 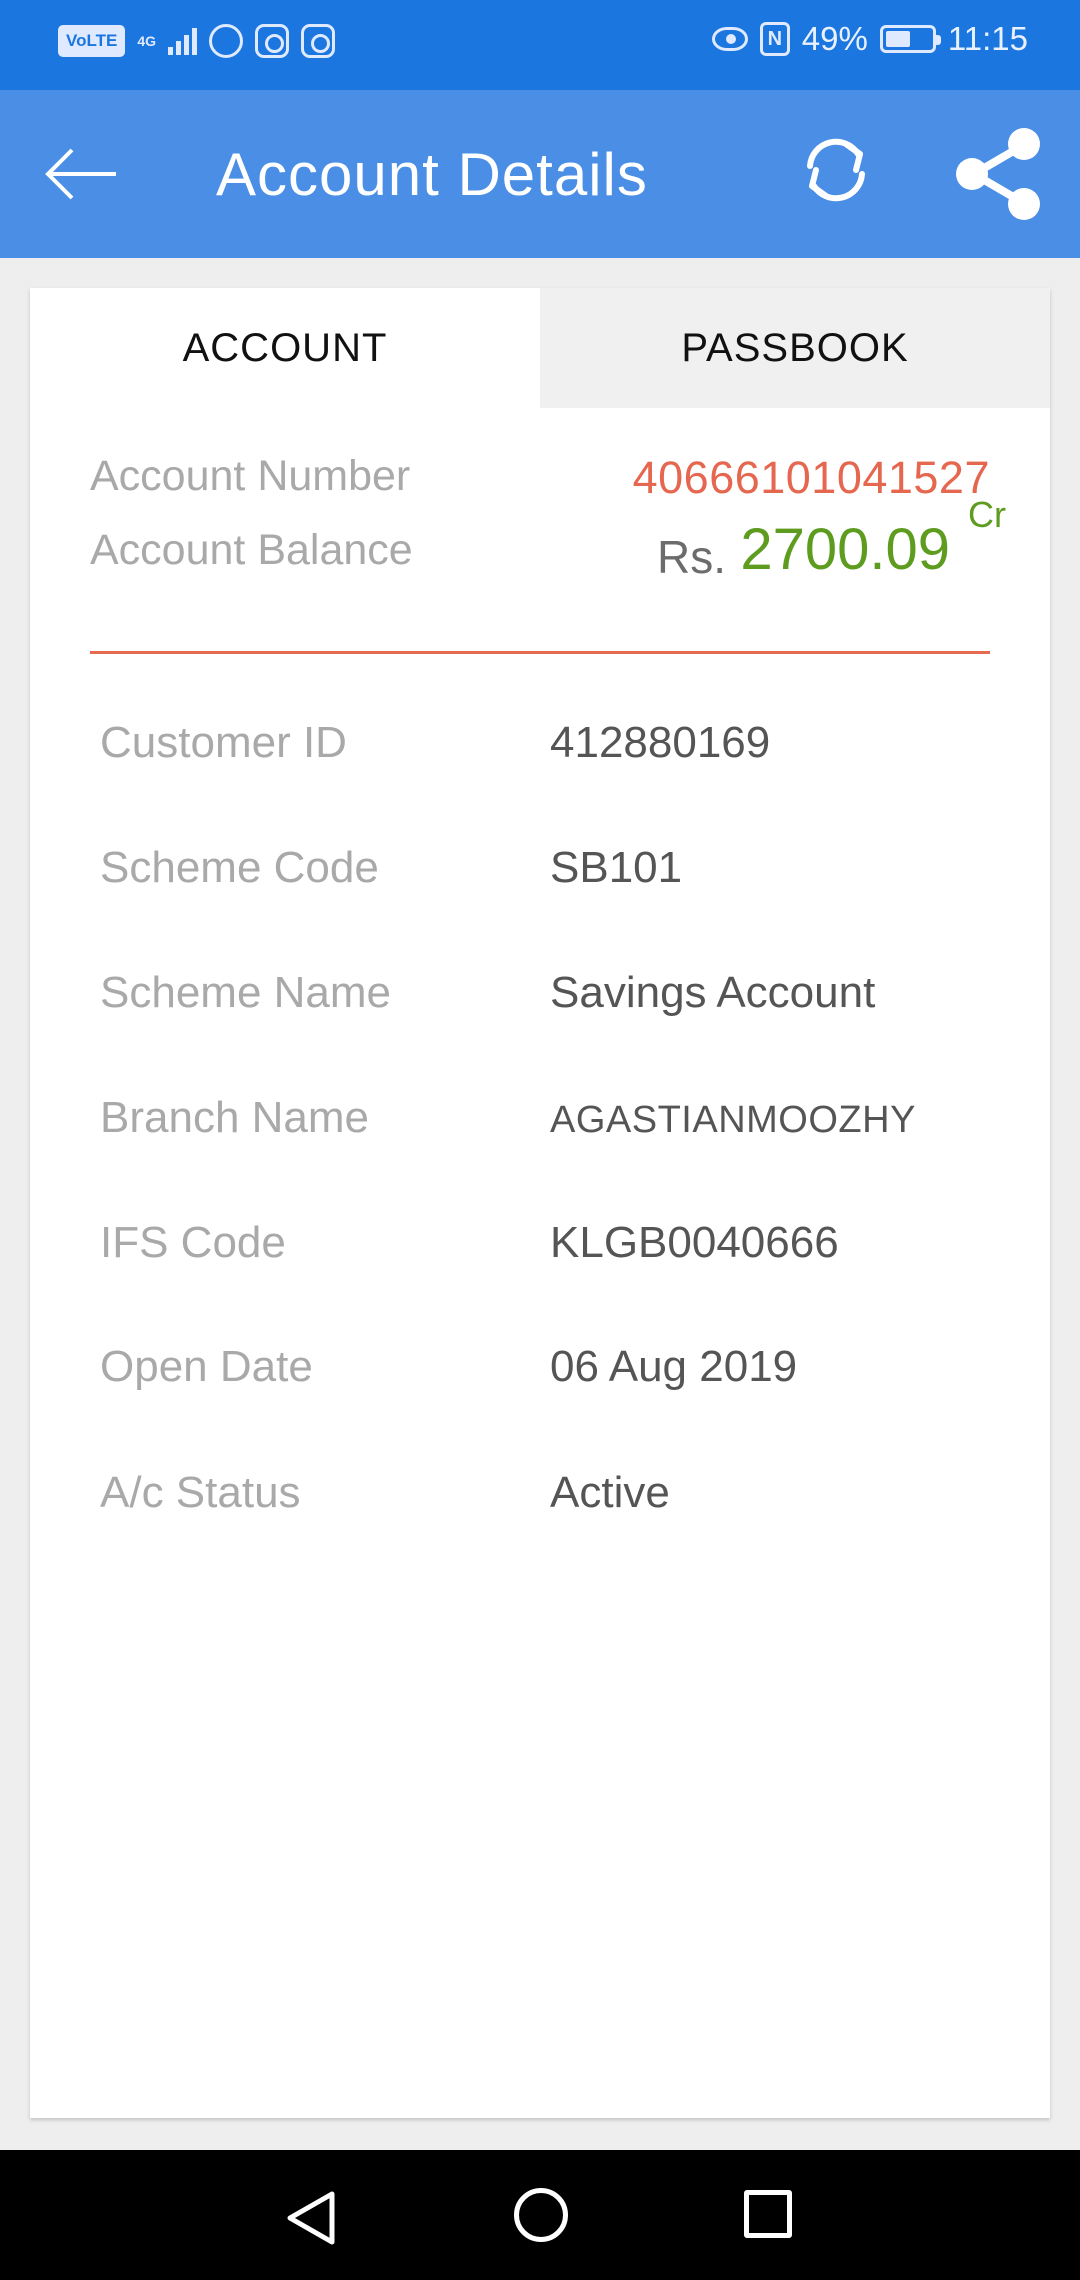 I want to click on detail-value: AGASTIANMOOZHY, so click(x=733, y=1120).